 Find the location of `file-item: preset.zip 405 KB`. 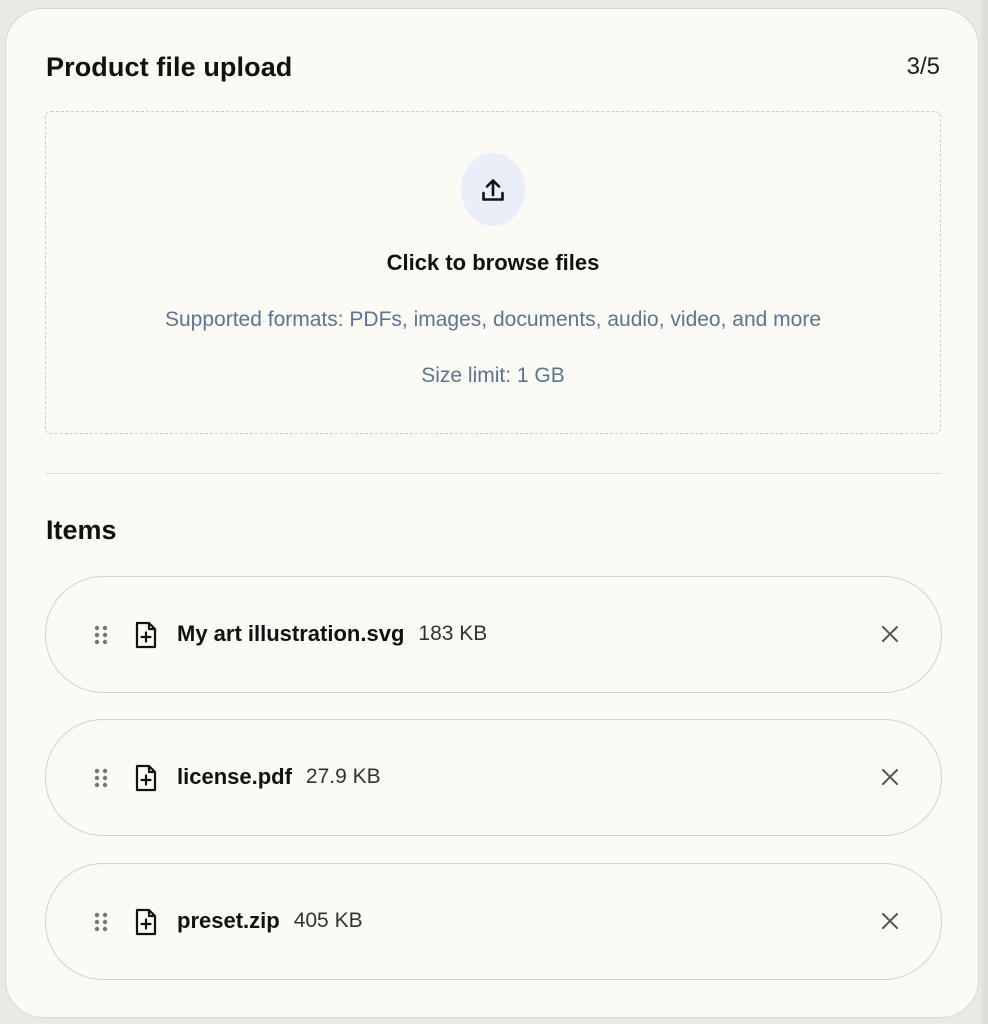

file-item: preset.zip 405 KB is located at coordinates (493, 921).